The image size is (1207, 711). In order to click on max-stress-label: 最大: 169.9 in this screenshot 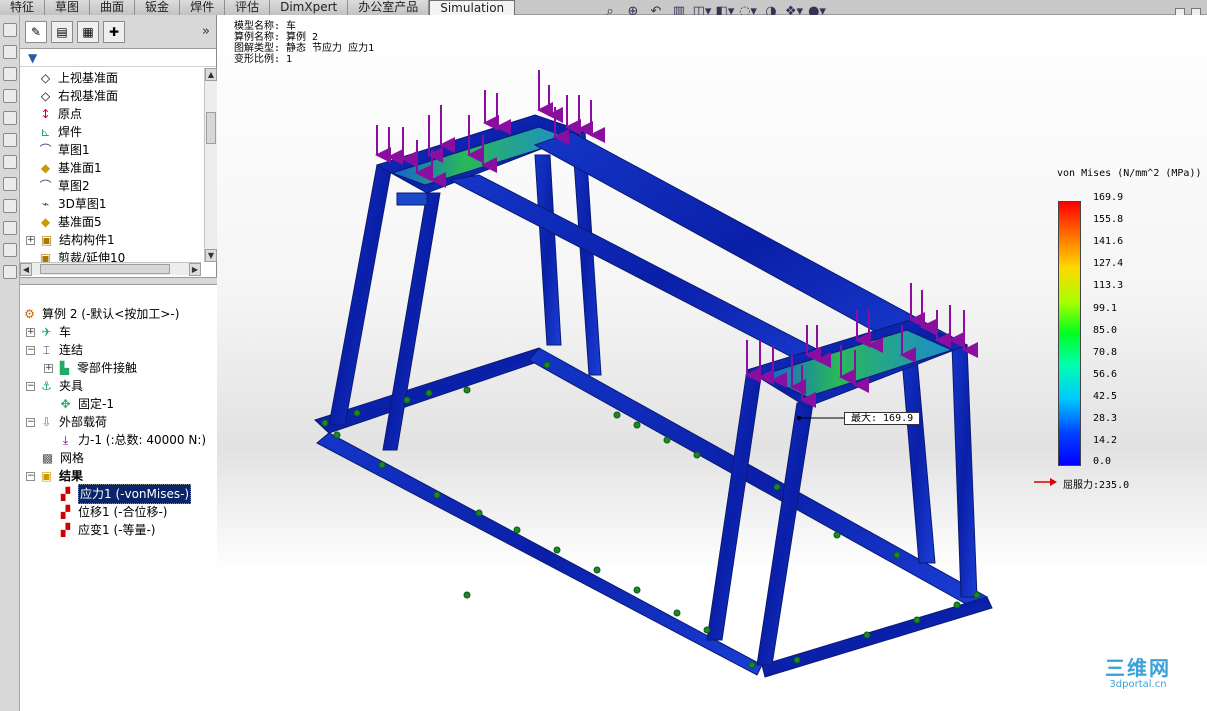, I will do `click(882, 418)`.